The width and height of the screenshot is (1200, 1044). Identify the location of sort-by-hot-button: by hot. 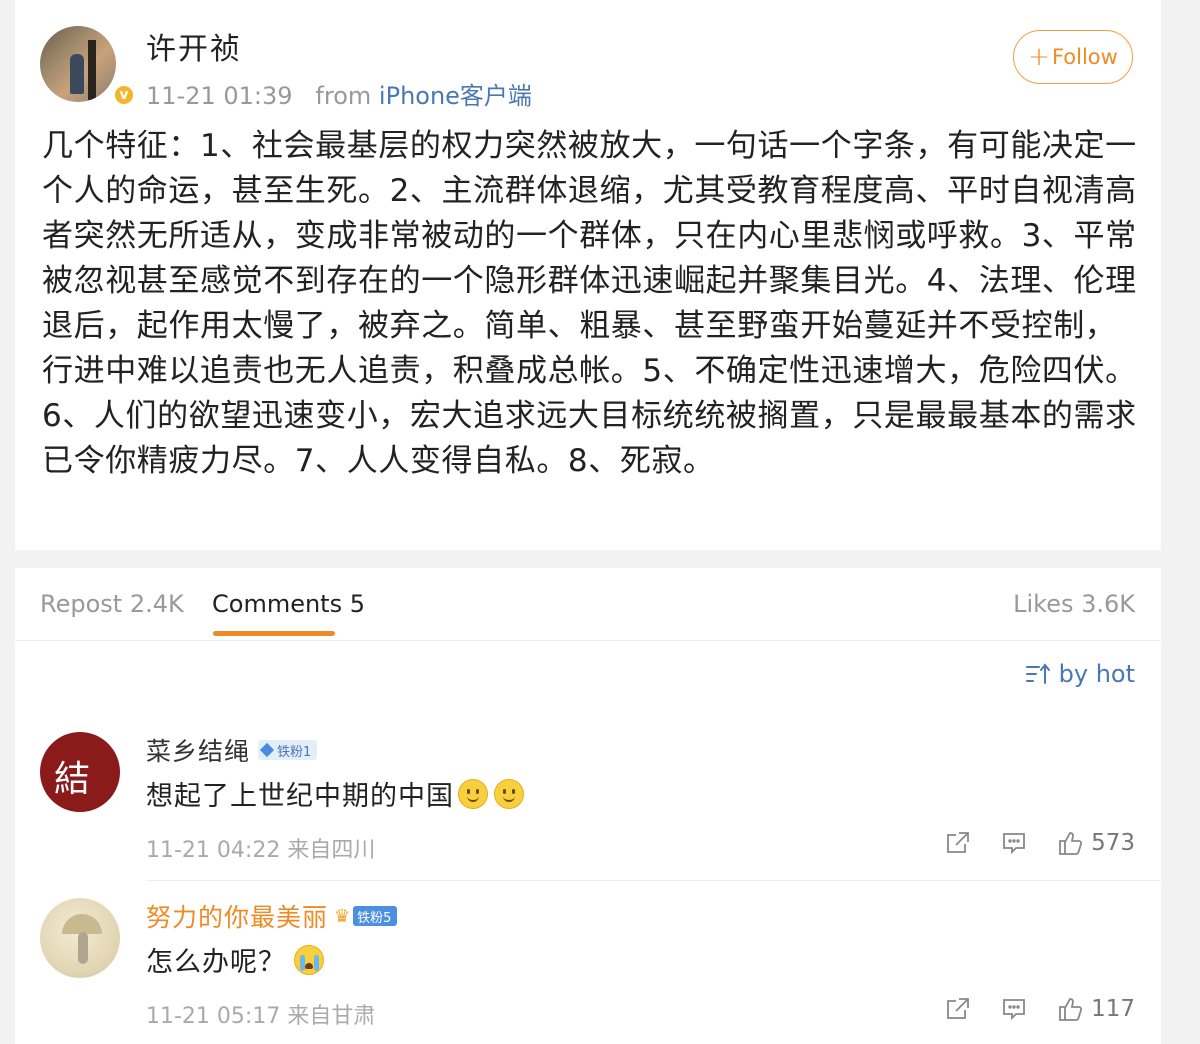
(1080, 674).